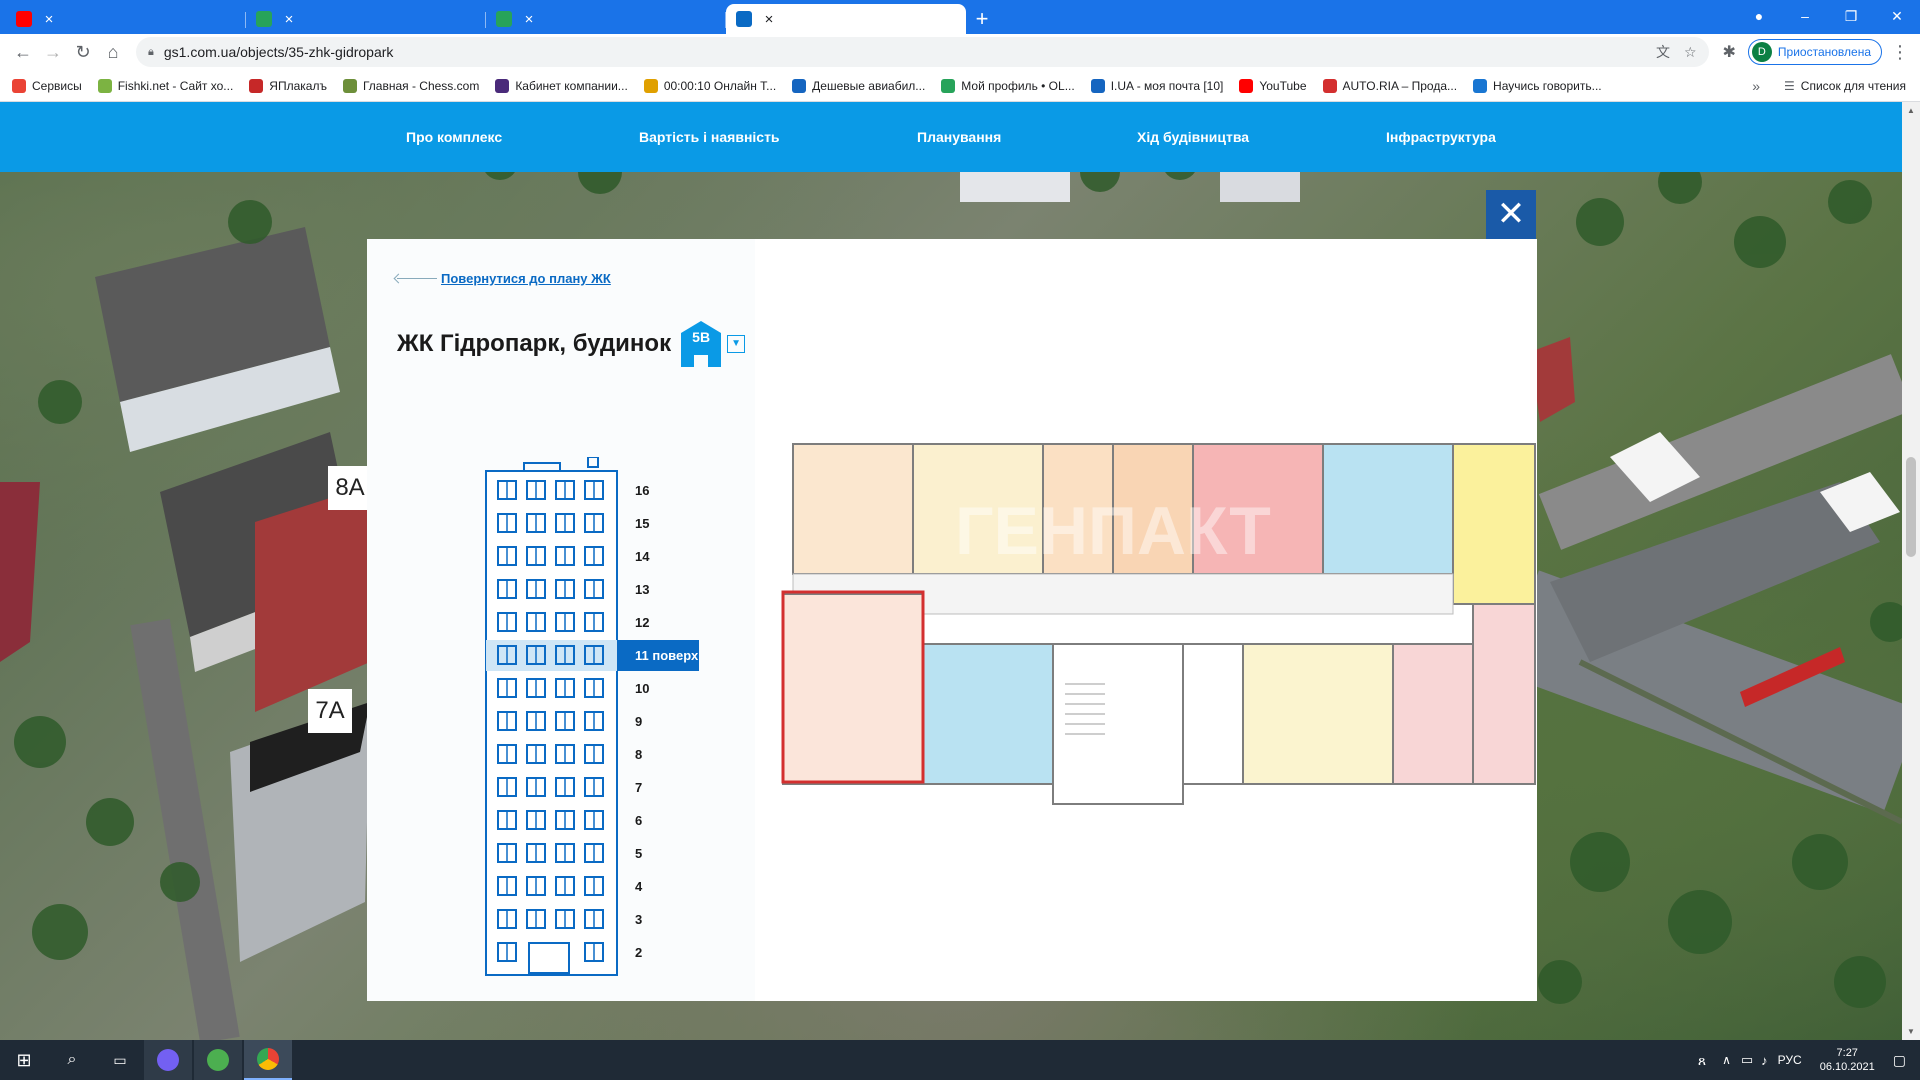 Image resolution: width=1920 pixels, height=1080 pixels. I want to click on floor-number: 5, so click(638, 853).